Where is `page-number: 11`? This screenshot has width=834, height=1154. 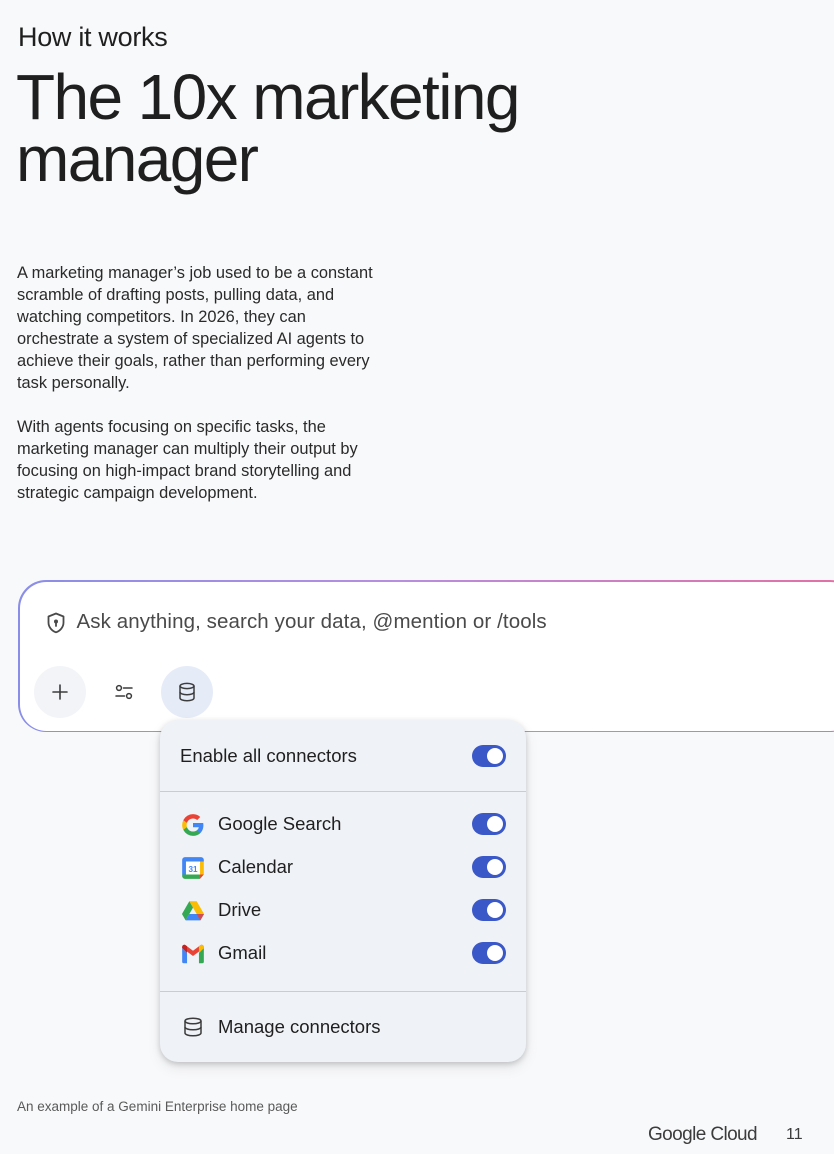
page-number: 11 is located at coordinates (794, 1134).